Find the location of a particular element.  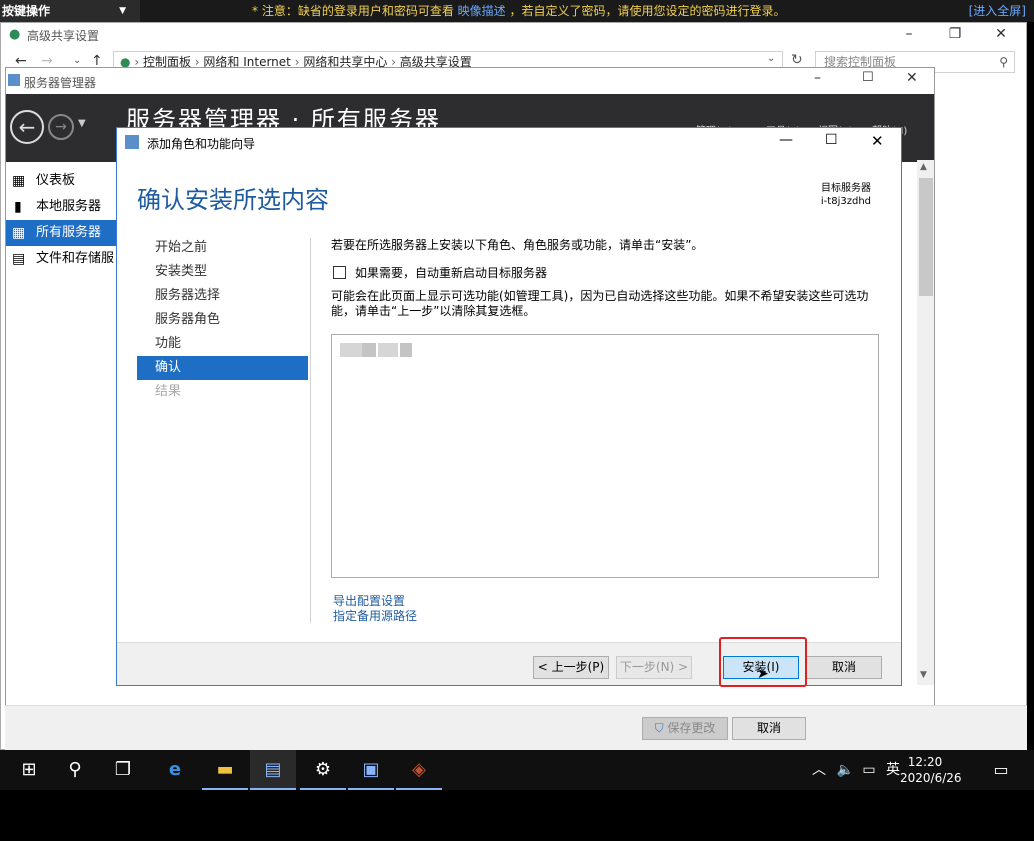

server-manager-nav: ▦ 仪表板 ▮ 本地服务器 ▦ 所有服务器 ▤ 文件和存储服 is located at coordinates (62, 222).